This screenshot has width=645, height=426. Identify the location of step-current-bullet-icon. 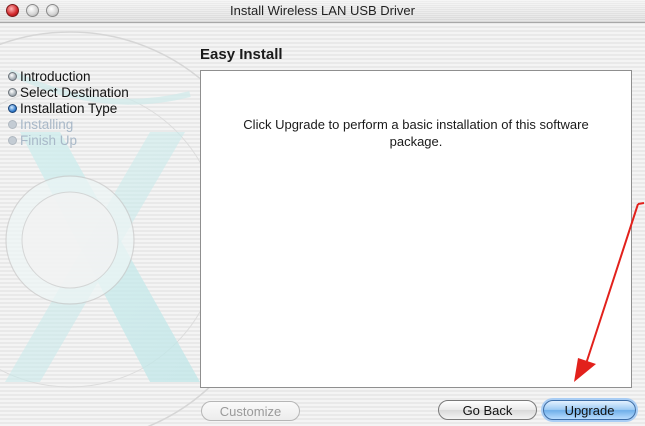
(12, 108).